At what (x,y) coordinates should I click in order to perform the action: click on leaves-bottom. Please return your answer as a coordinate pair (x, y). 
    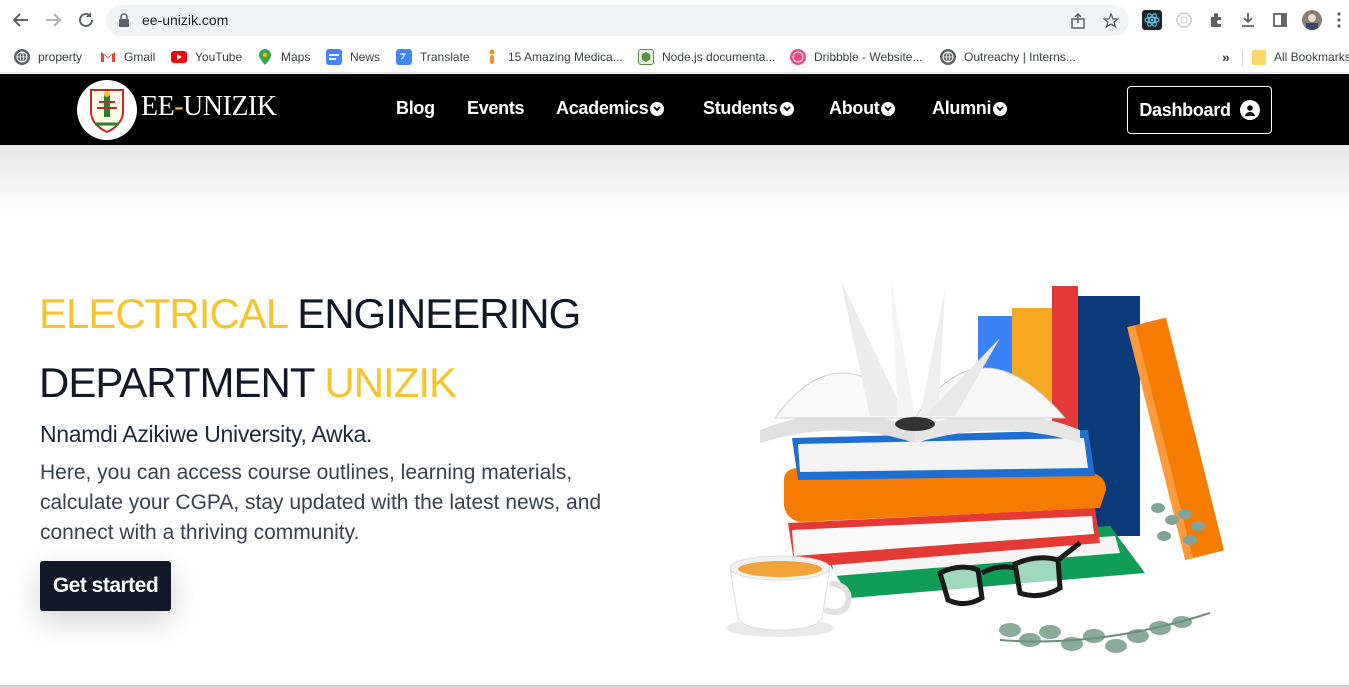
    Looking at the image, I should click on (1105, 632).